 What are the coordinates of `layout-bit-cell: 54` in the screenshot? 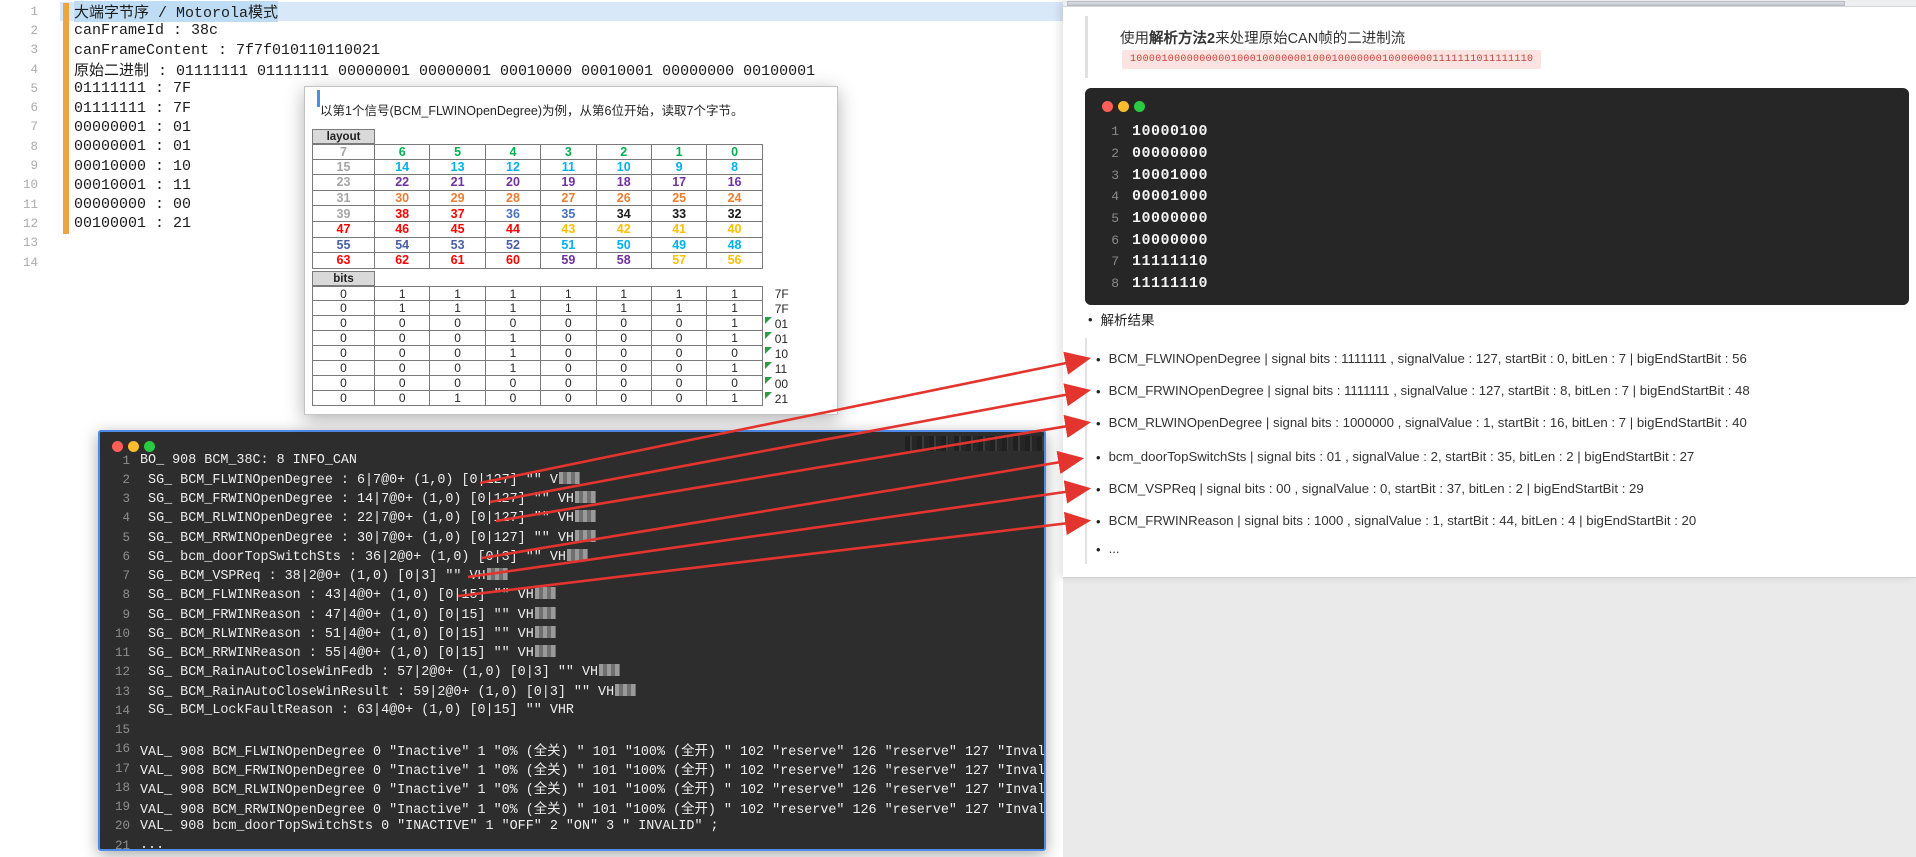 It's located at (403, 245).